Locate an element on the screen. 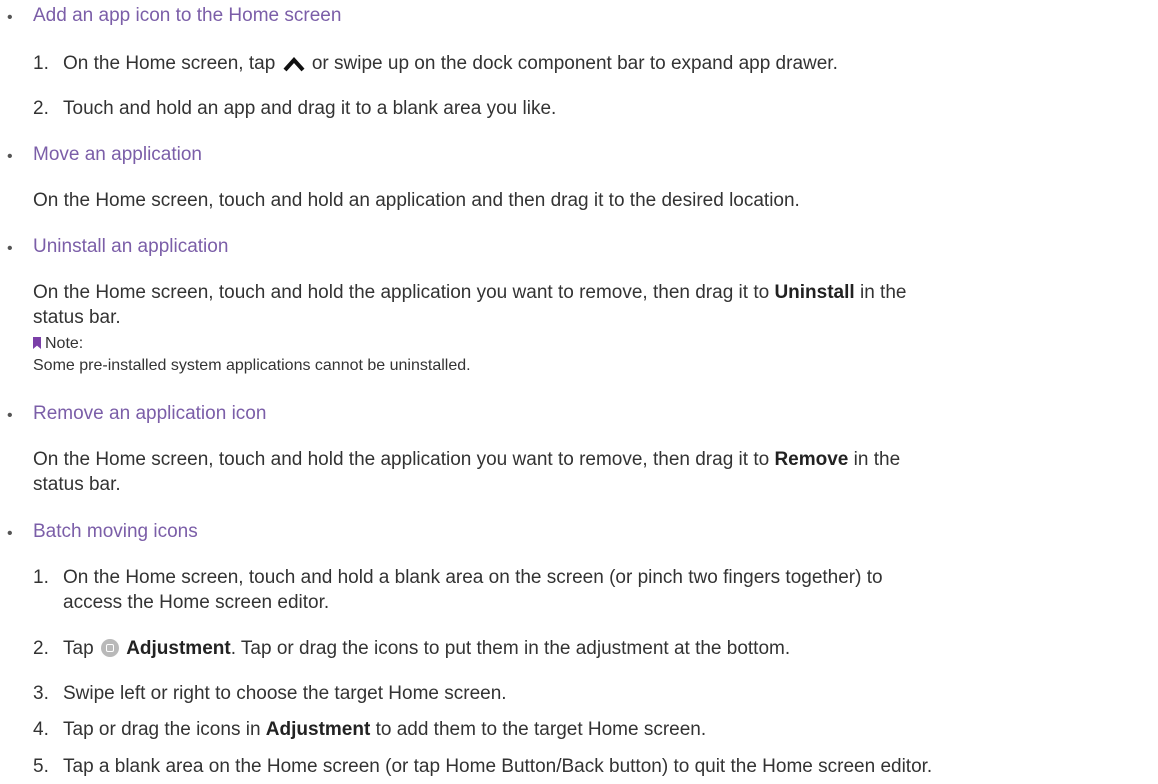  step-number: 4. is located at coordinates (41, 729).